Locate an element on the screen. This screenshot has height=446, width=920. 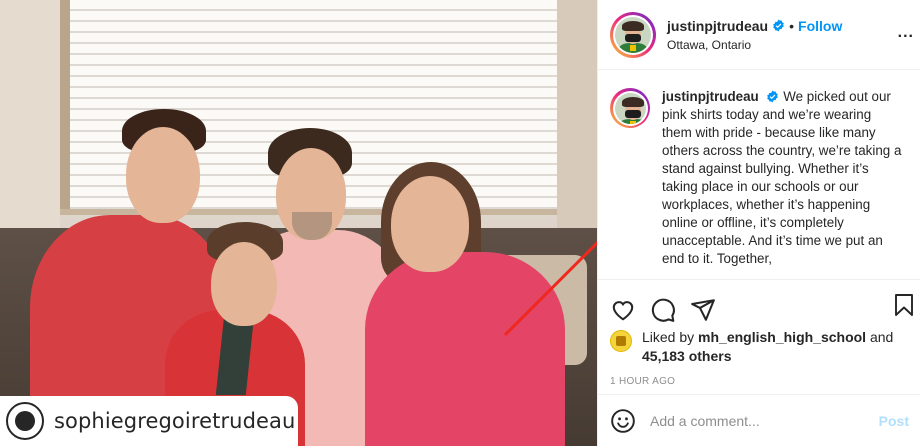
author-username: justinpjtrudeau is located at coordinates (717, 26).